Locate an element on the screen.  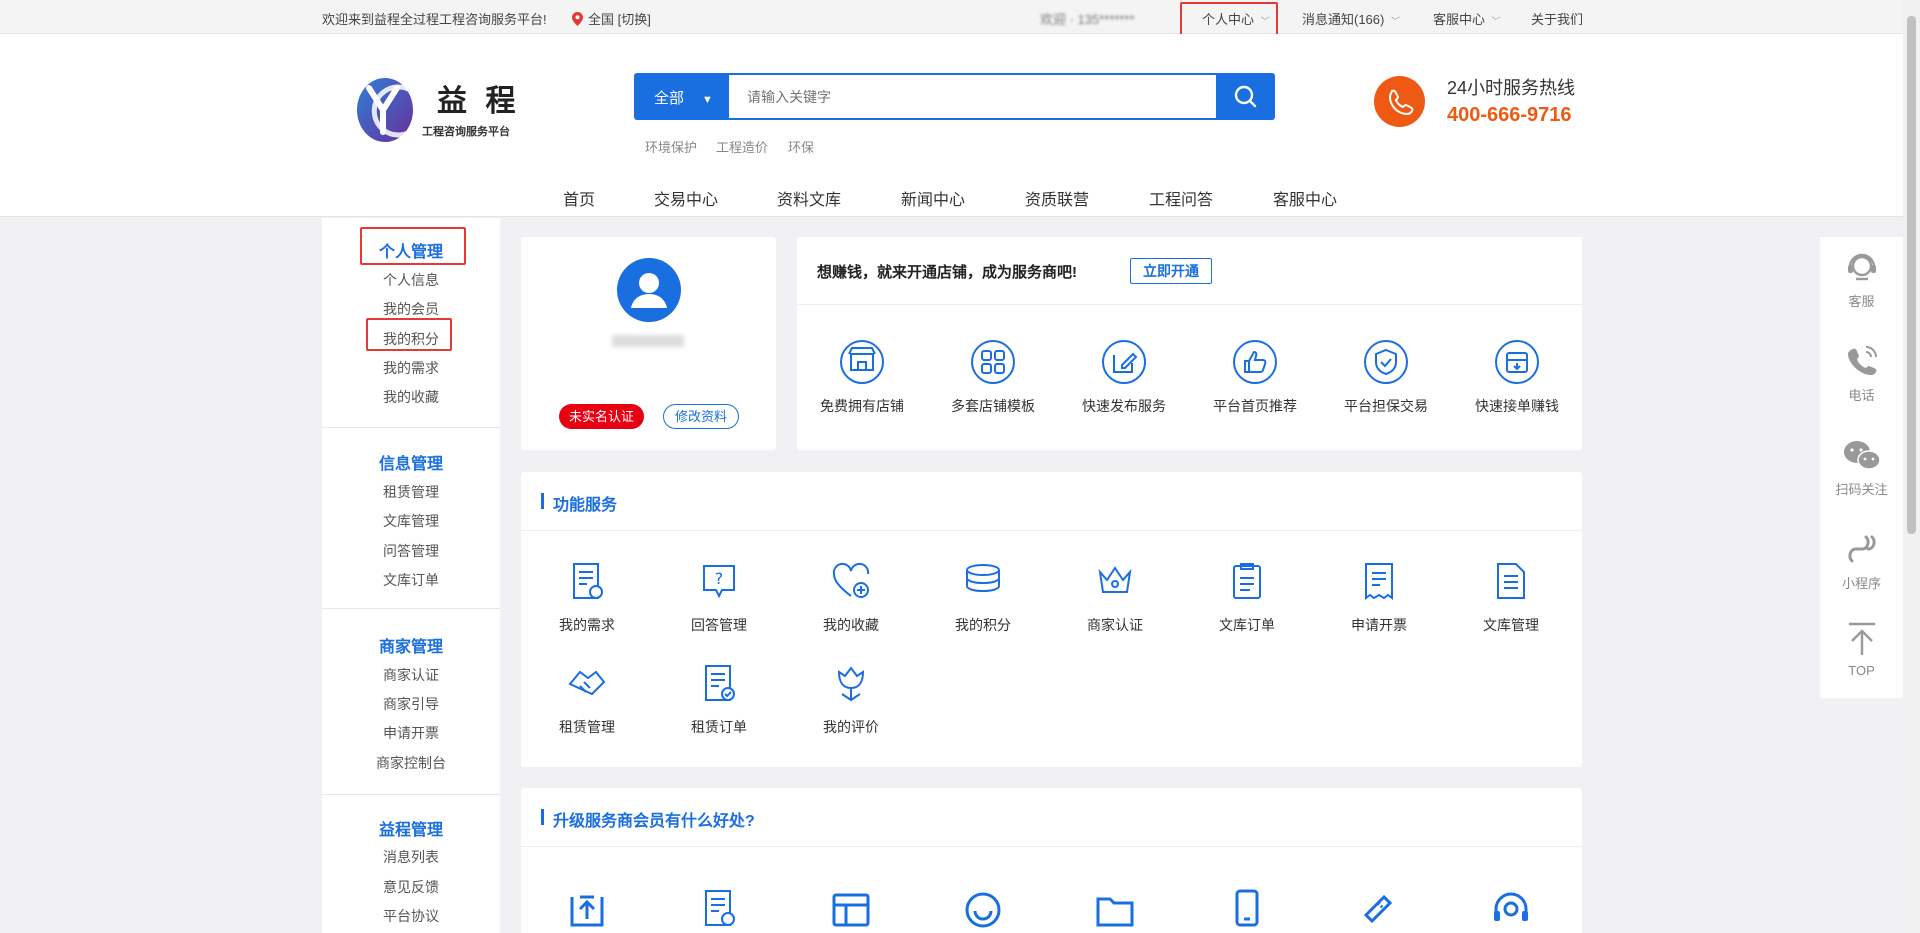
promo-feature-item: 平台担保交易 is located at coordinates (1386, 381).